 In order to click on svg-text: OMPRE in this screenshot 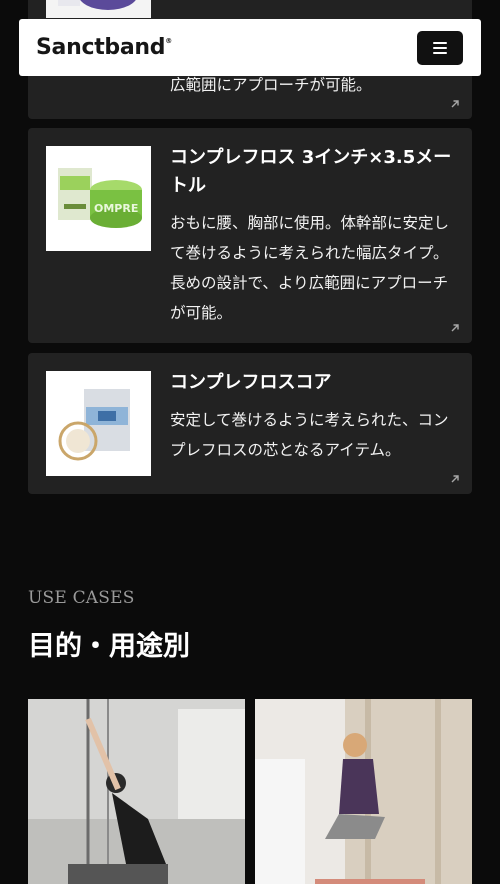, I will do `click(116, 208)`.